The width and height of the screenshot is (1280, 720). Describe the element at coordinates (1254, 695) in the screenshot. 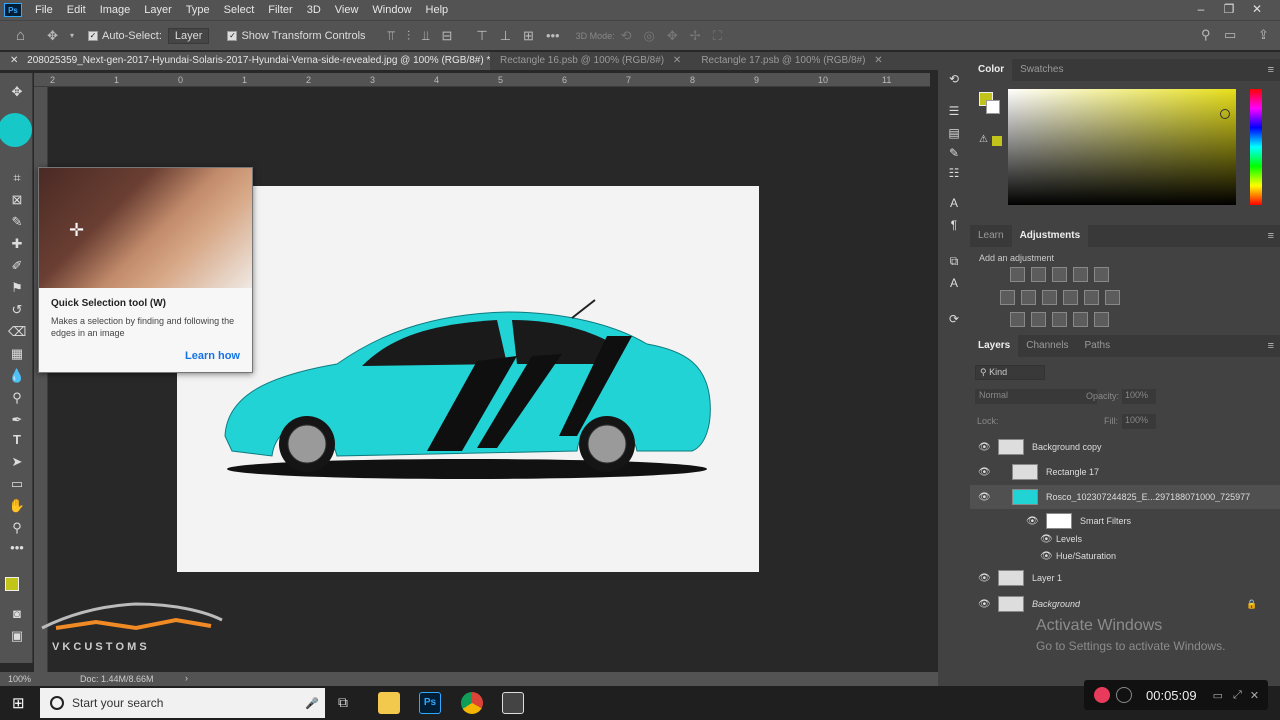

I see `recorder-close-icon: ✕` at that location.